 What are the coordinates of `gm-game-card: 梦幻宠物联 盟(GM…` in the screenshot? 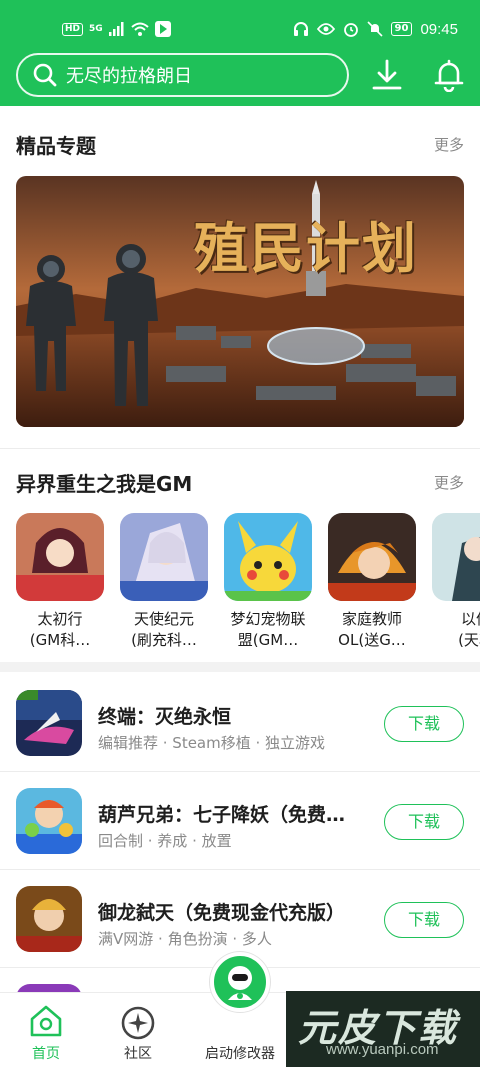 It's located at (269, 582).